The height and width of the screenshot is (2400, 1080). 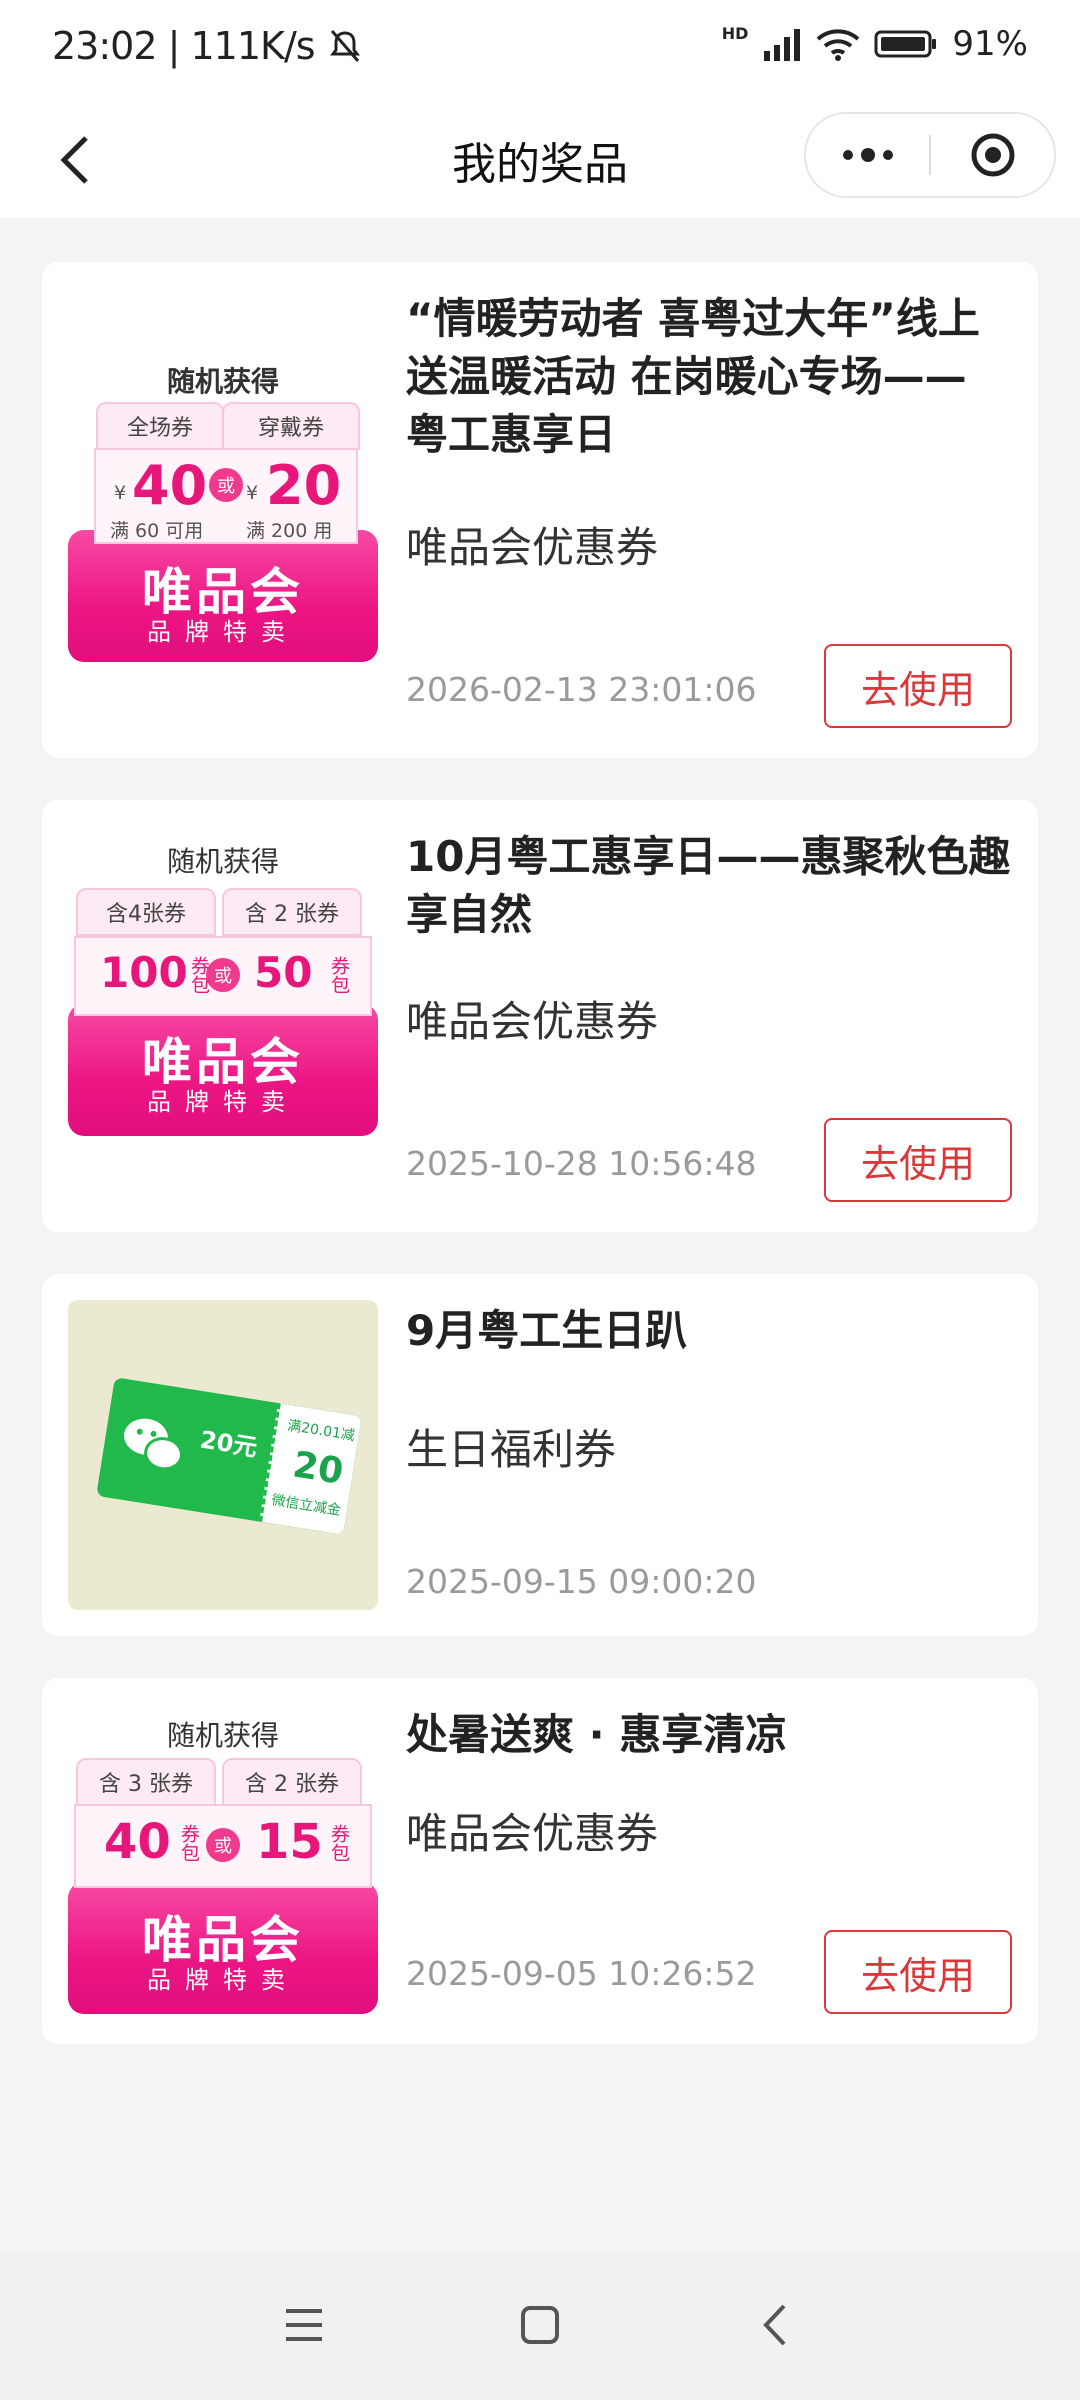 What do you see at coordinates (146, 1782) in the screenshot?
I see `vip-tab-left: 含 3 张券` at bounding box center [146, 1782].